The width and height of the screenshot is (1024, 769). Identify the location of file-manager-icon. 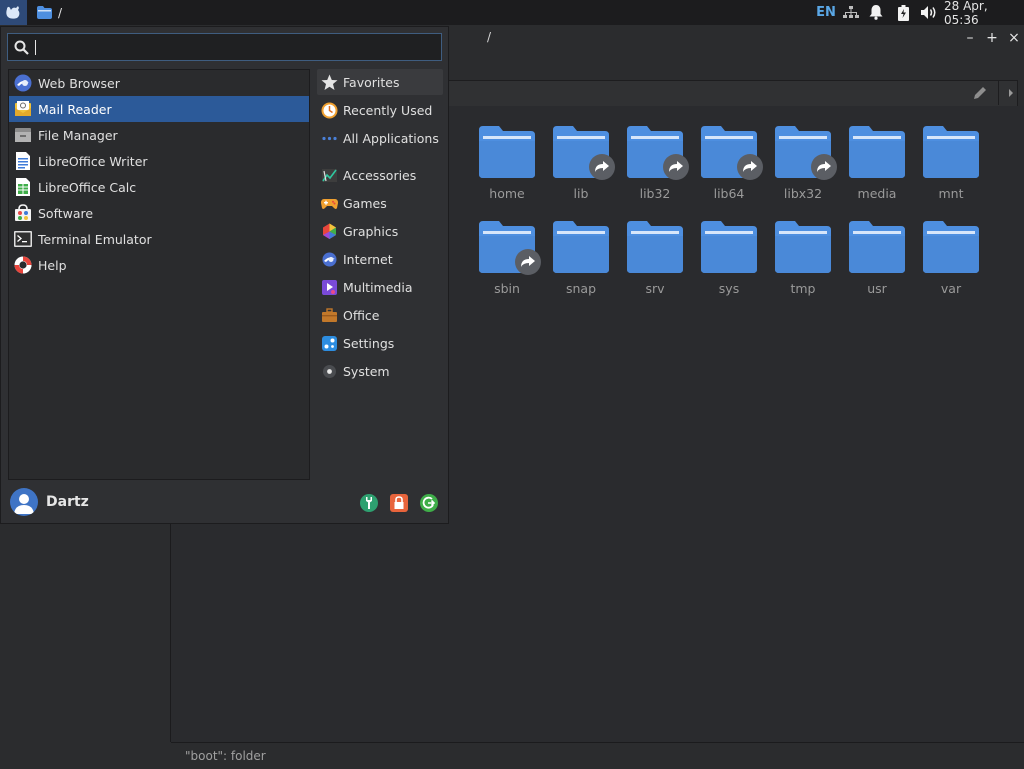
(23, 135).